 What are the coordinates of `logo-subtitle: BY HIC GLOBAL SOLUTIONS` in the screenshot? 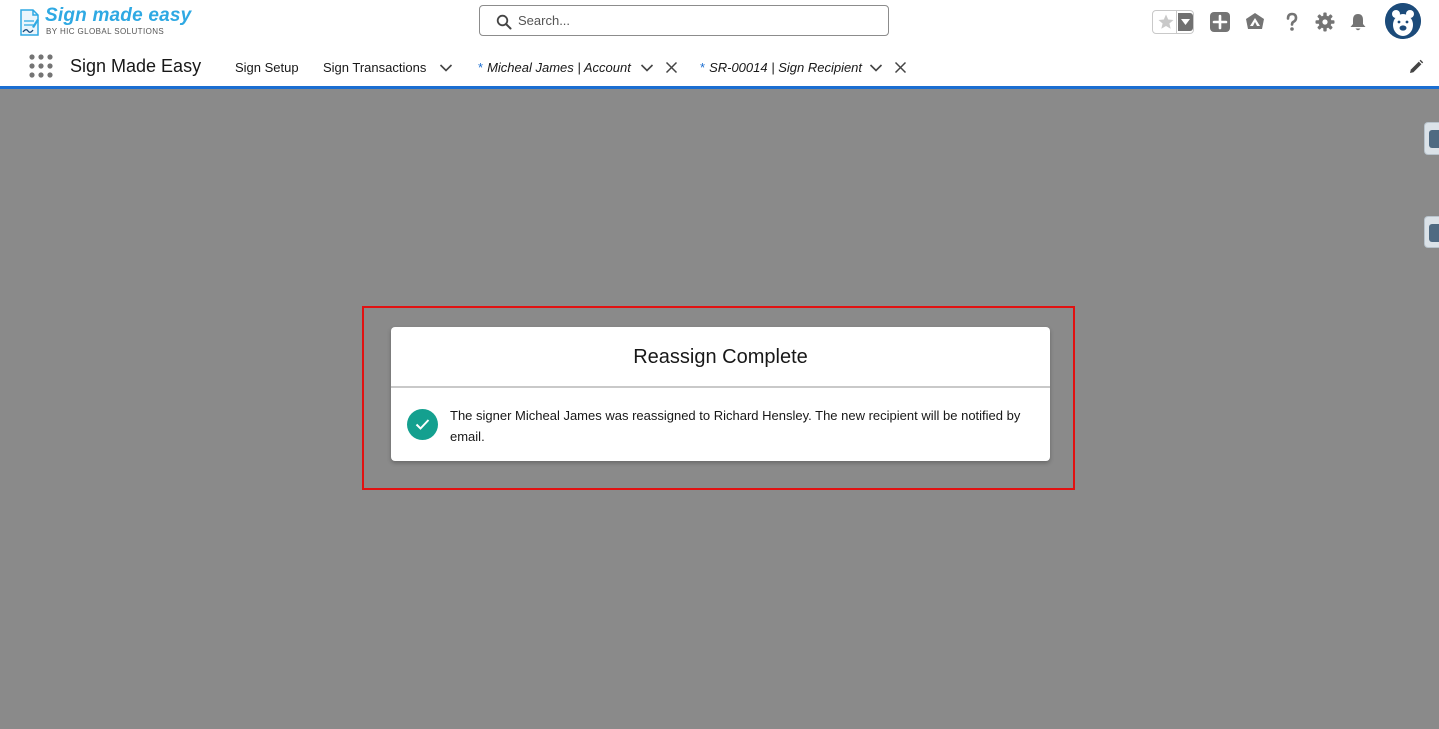 It's located at (105, 31).